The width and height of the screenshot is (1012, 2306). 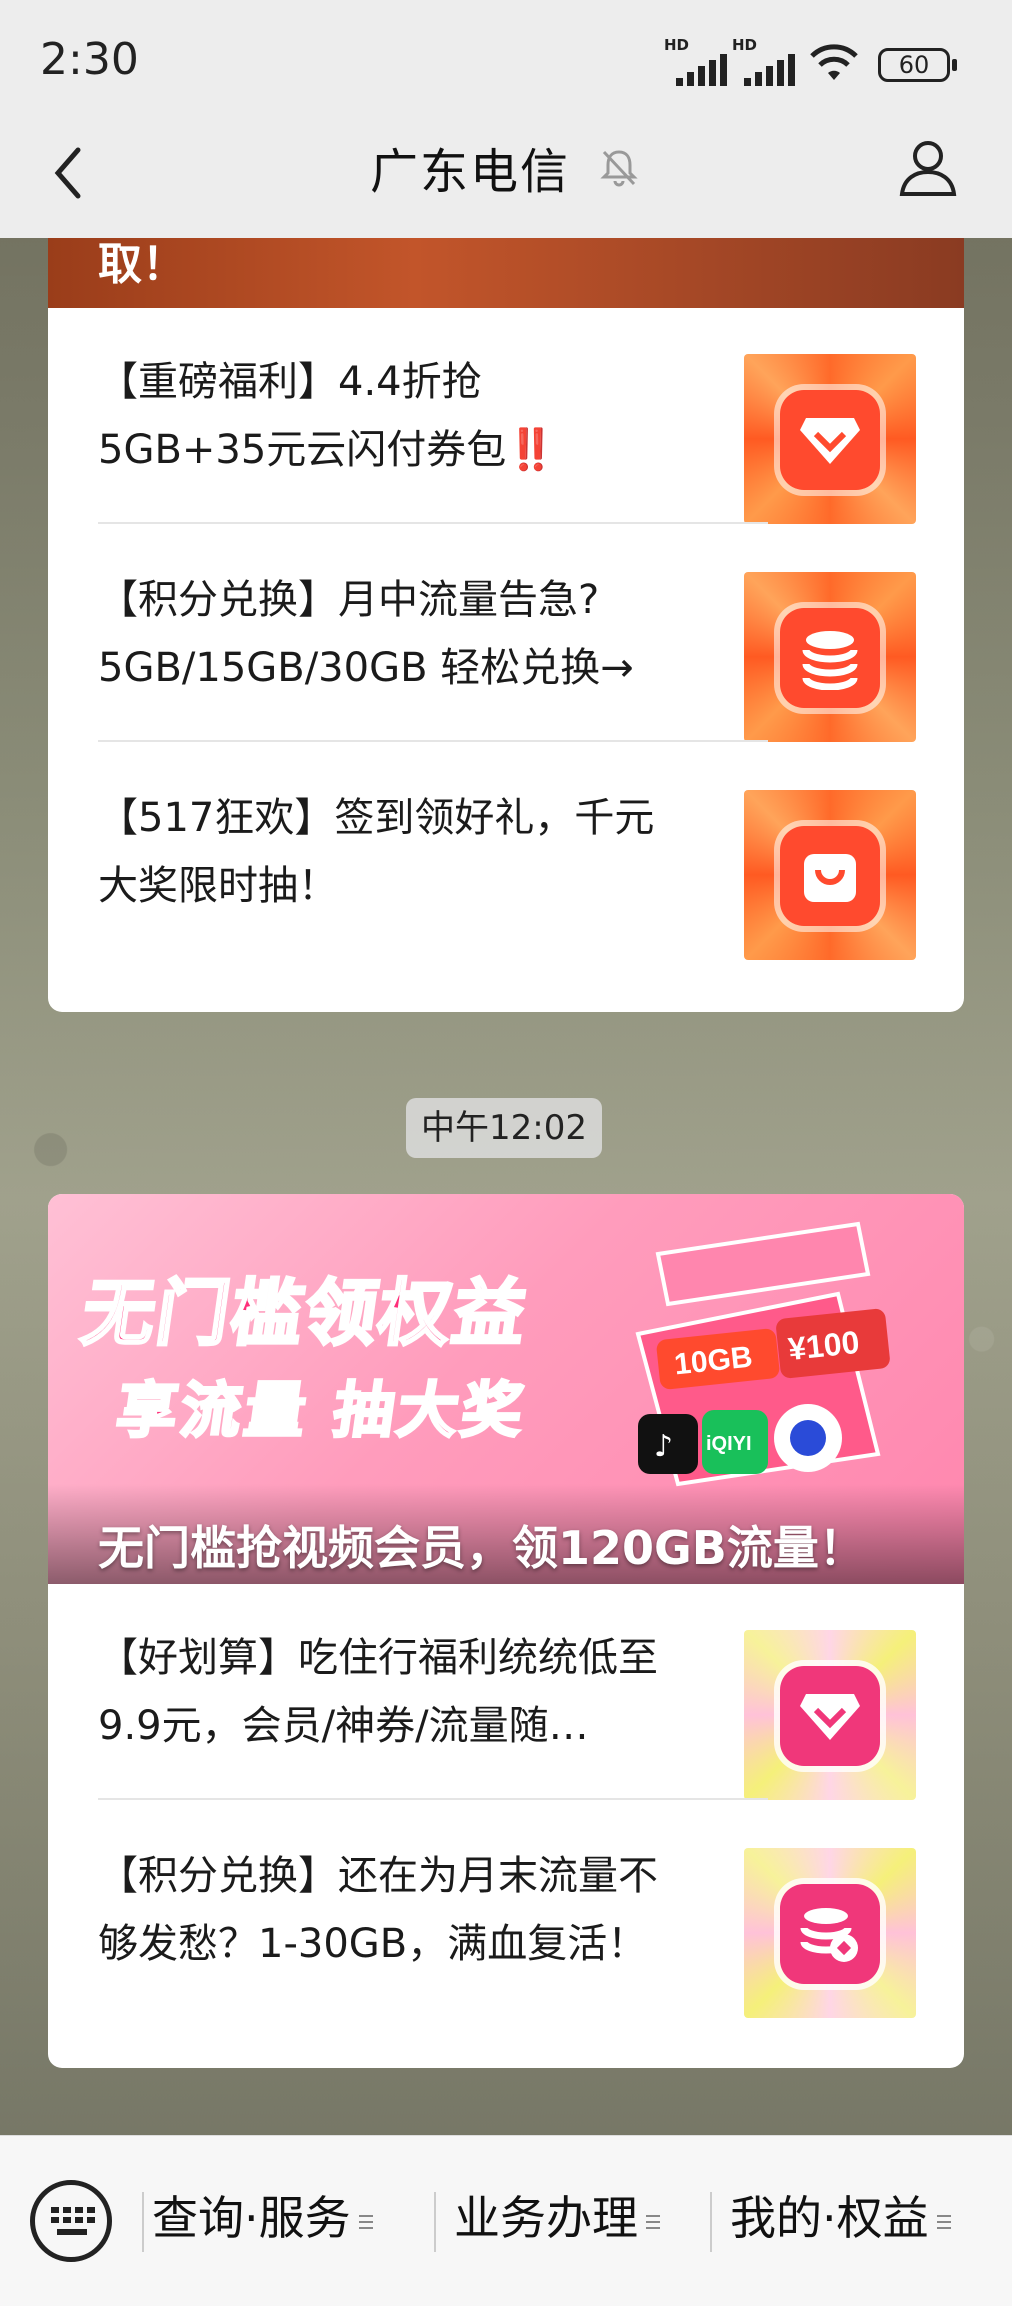 I want to click on article-title-line2: 5GB+35元云闪付券包‼️, so click(x=327, y=450).